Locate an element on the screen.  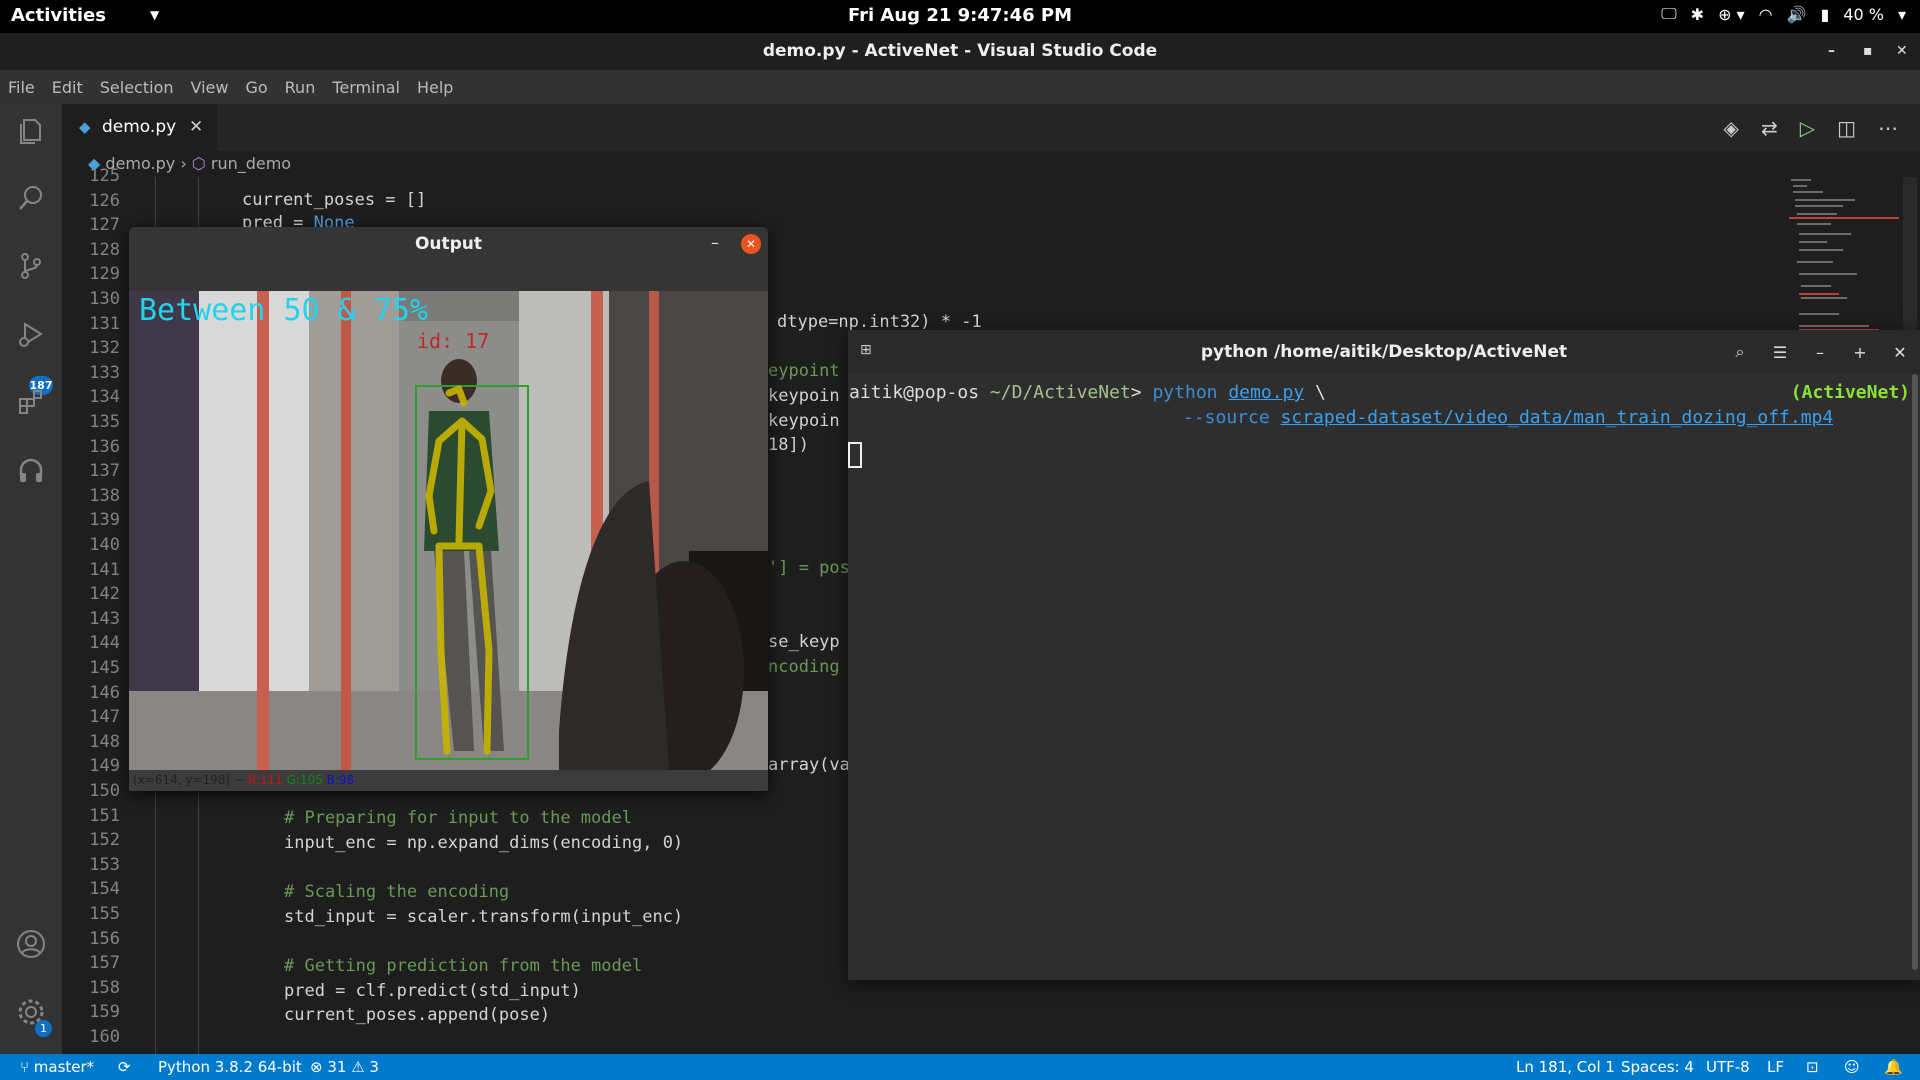
battery-icon: ▮ is located at coordinates (1825, 14).